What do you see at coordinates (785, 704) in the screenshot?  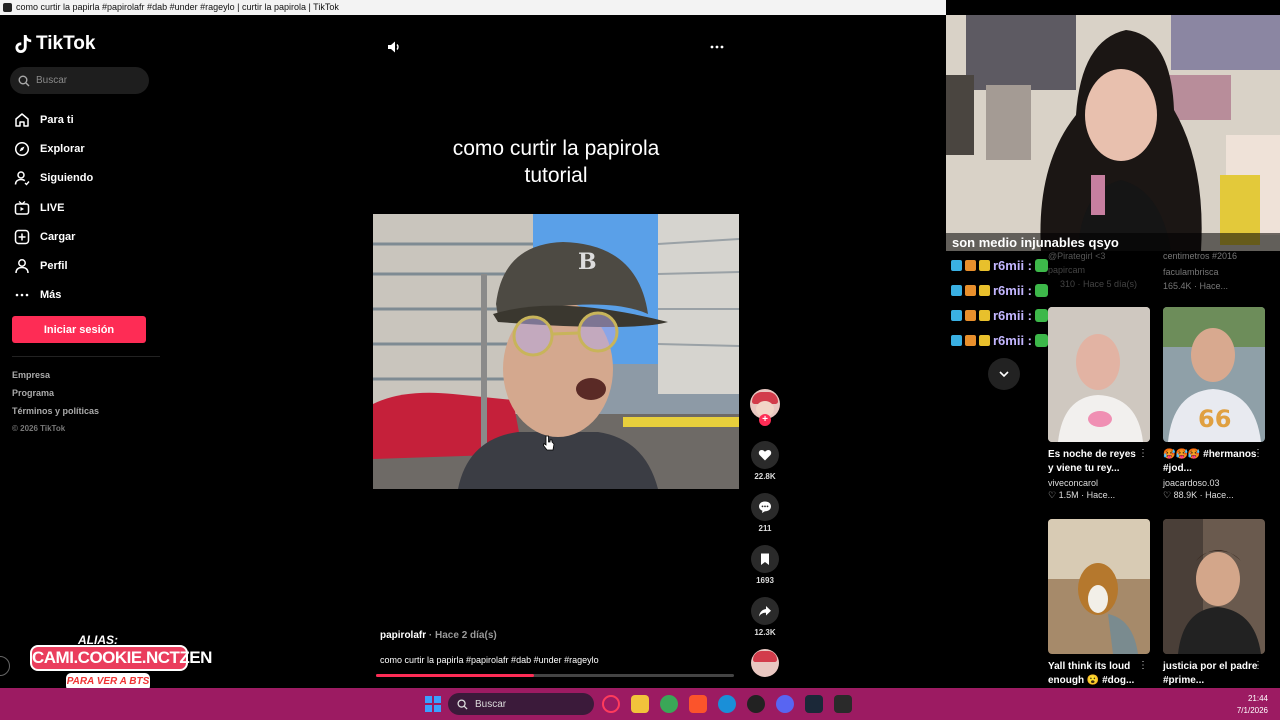 I see `discord-icon` at bounding box center [785, 704].